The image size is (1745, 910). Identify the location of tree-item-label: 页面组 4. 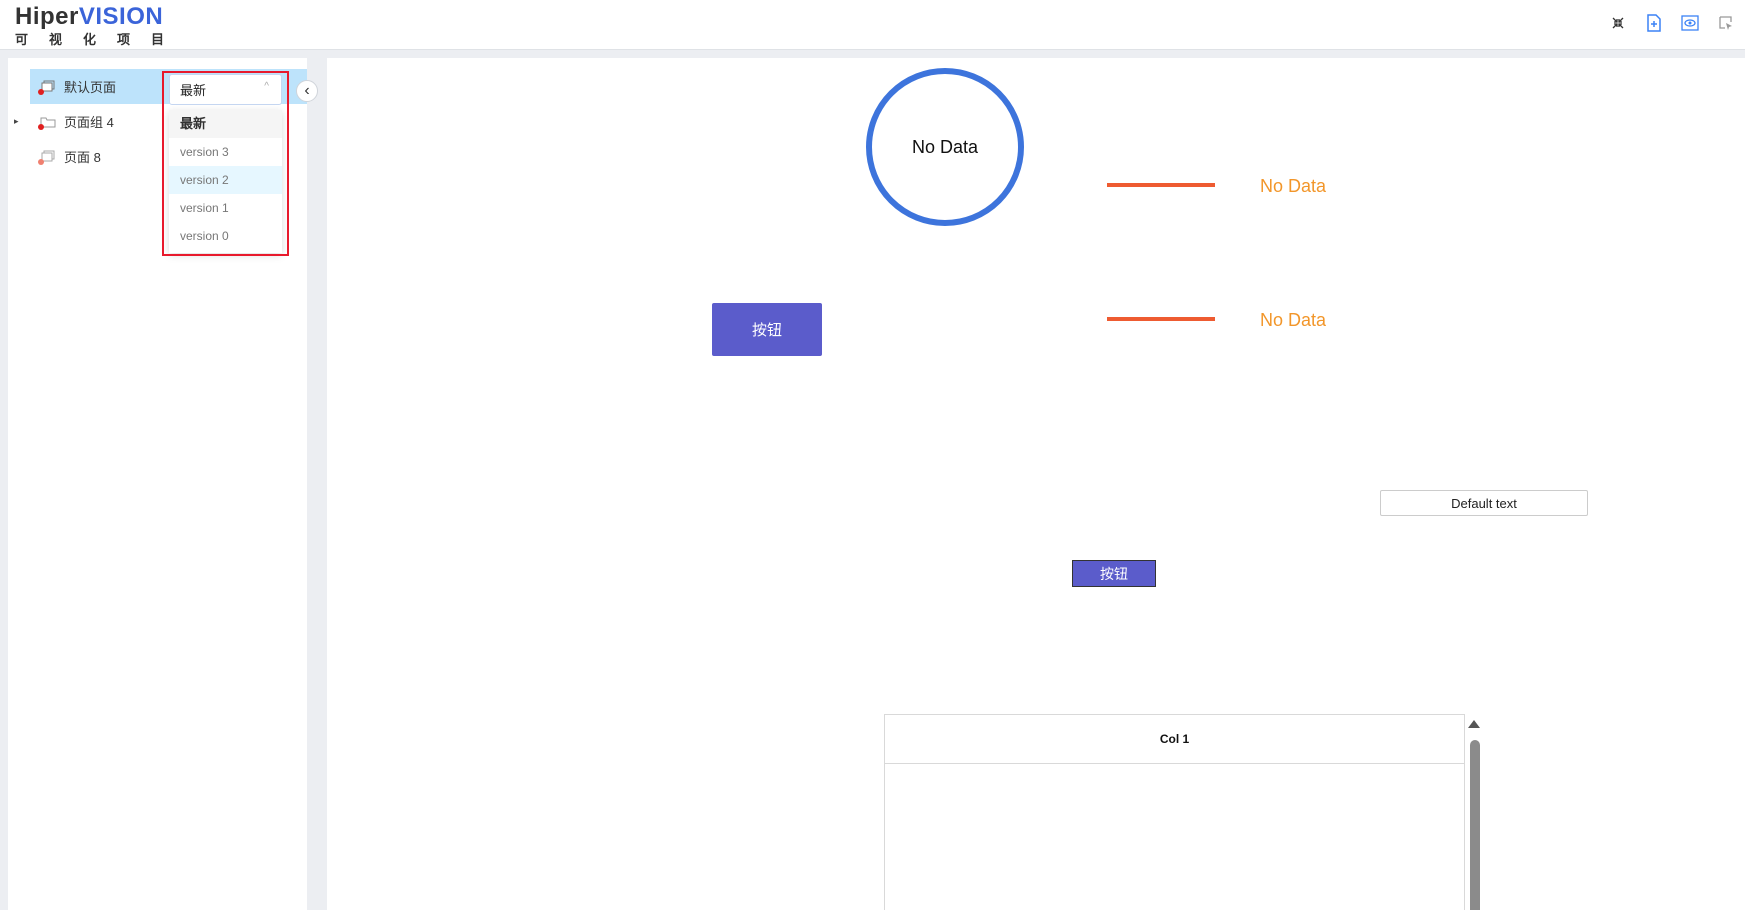
(89, 122).